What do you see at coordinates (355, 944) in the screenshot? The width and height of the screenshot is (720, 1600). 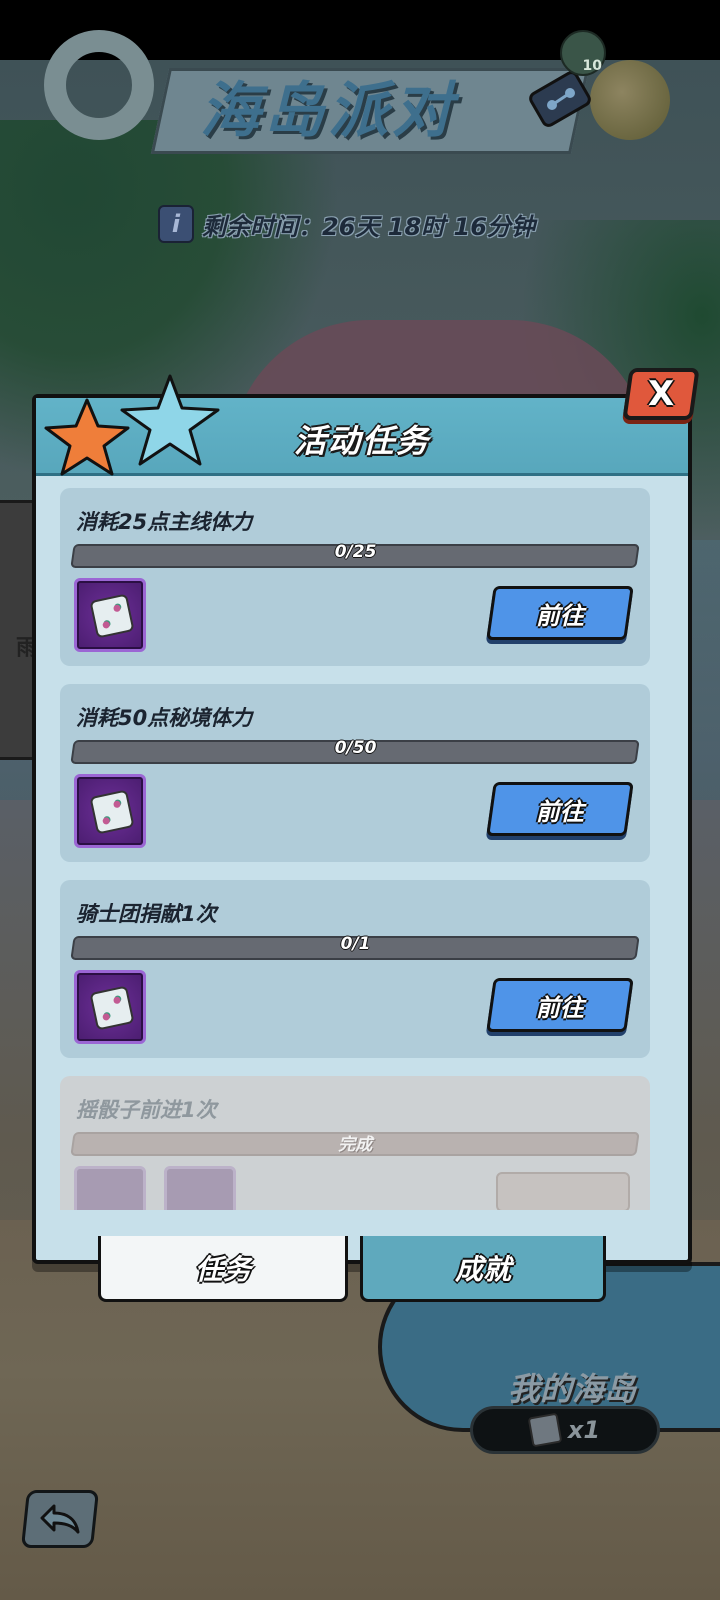 I see `task-progress-text: 0/1` at bounding box center [355, 944].